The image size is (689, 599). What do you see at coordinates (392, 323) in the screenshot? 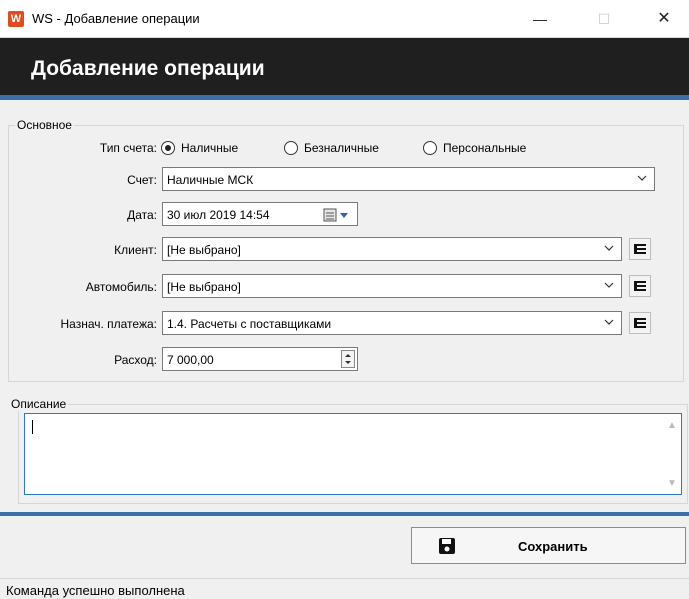
I see `purpose-select: 1.4. Расчеты с поставщиками` at bounding box center [392, 323].